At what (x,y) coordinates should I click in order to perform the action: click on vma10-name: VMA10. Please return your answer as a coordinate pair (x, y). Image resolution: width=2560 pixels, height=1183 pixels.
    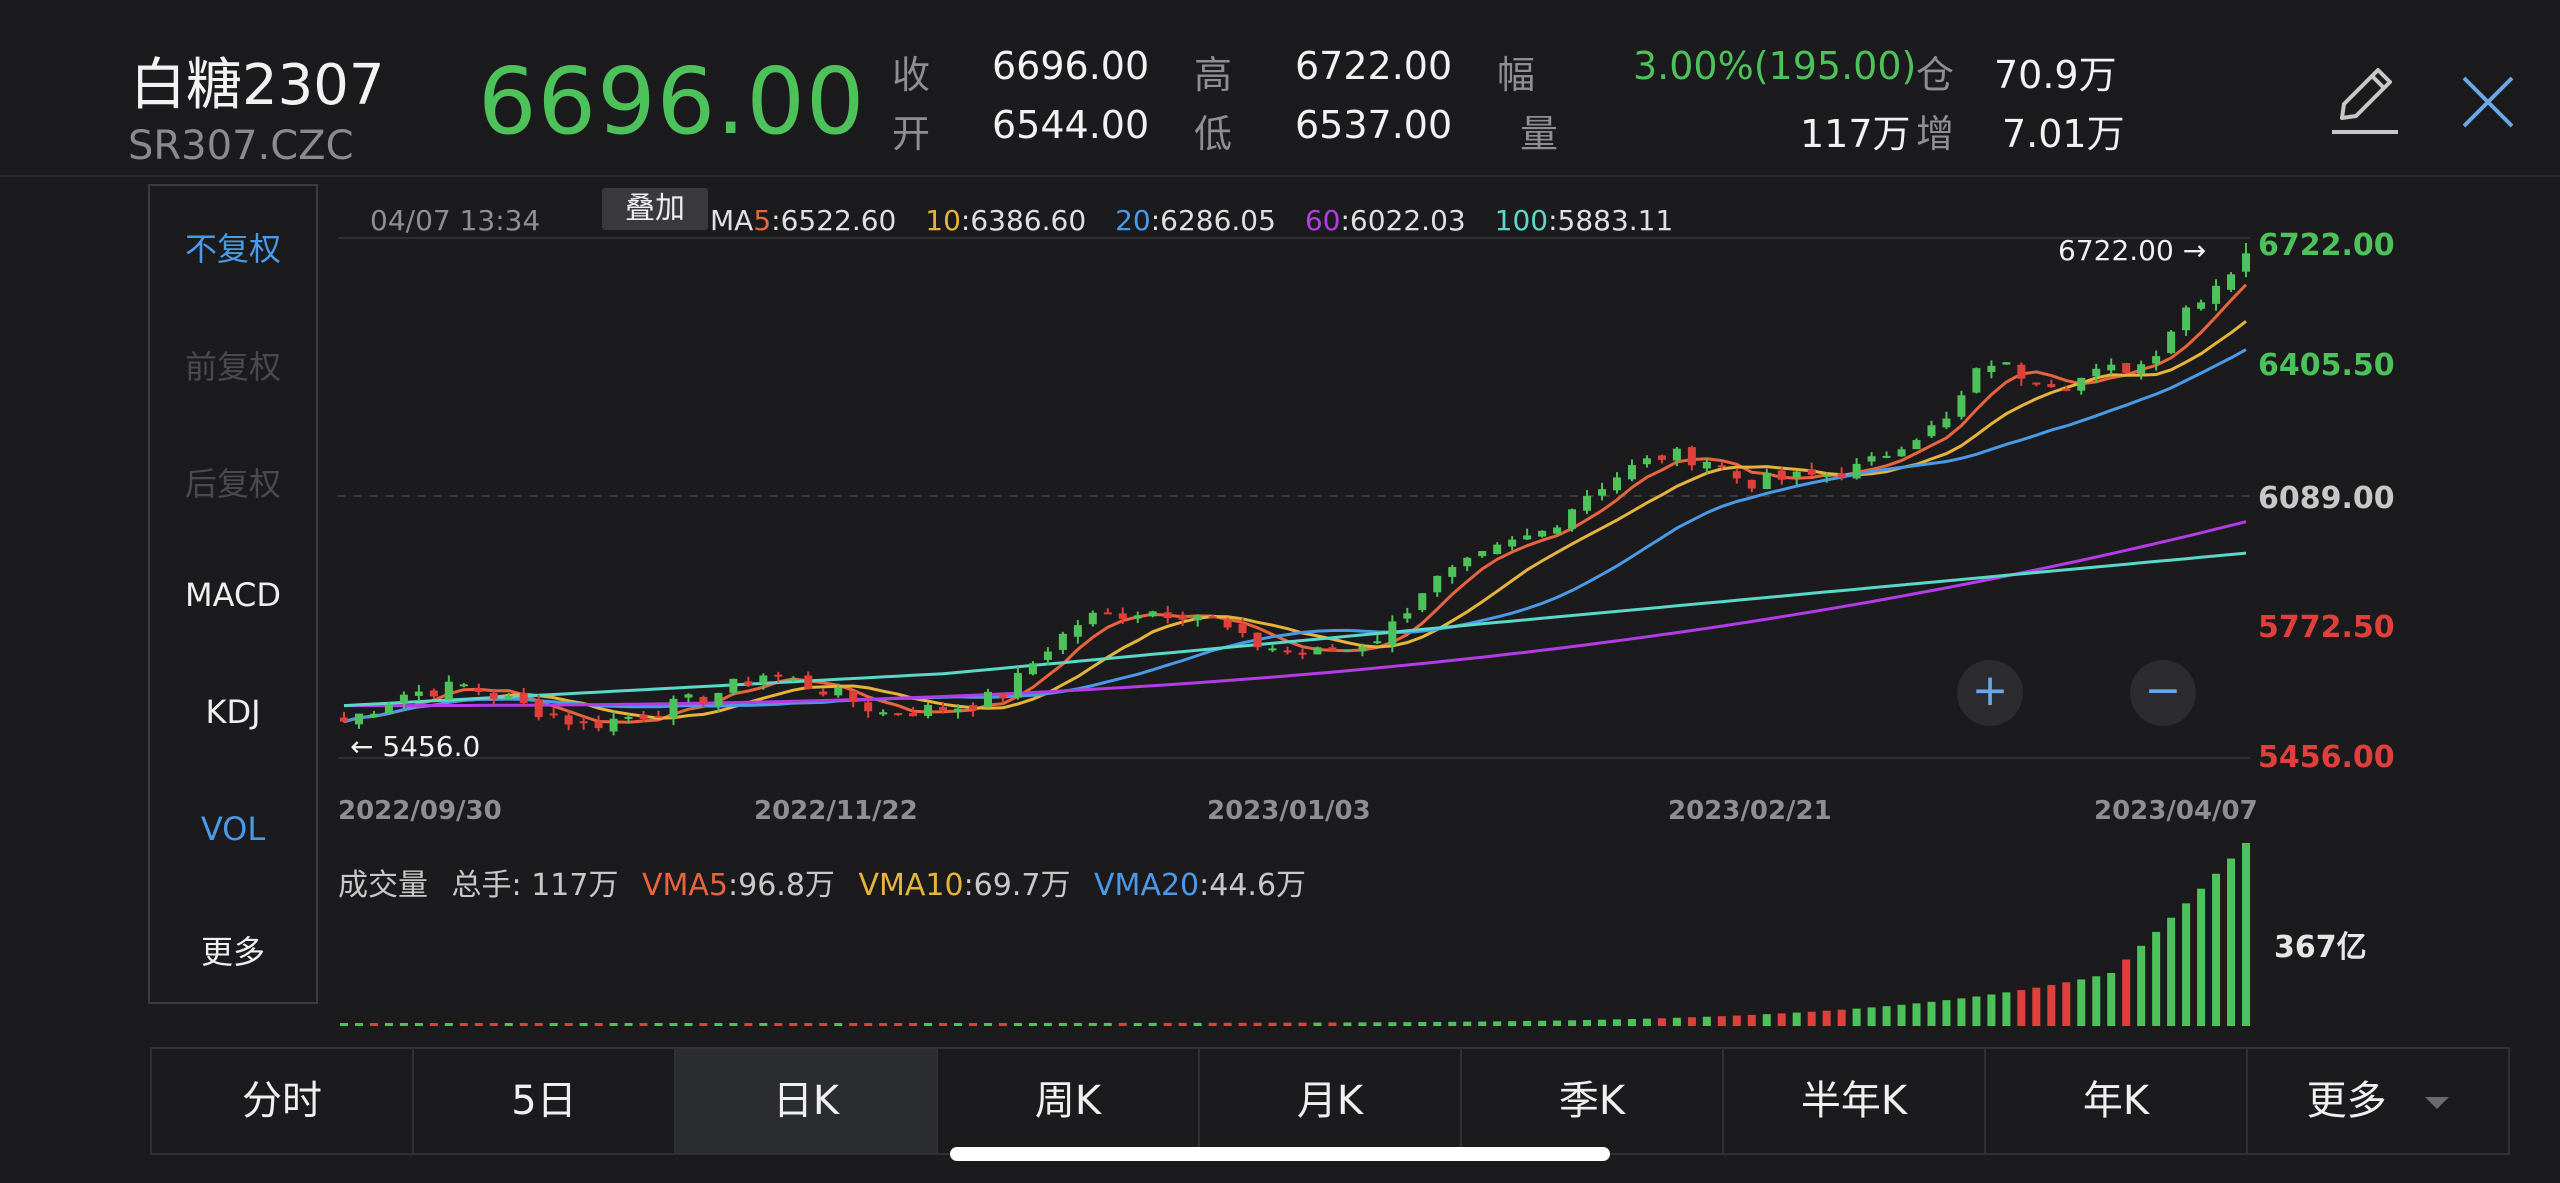
    Looking at the image, I should click on (911, 885).